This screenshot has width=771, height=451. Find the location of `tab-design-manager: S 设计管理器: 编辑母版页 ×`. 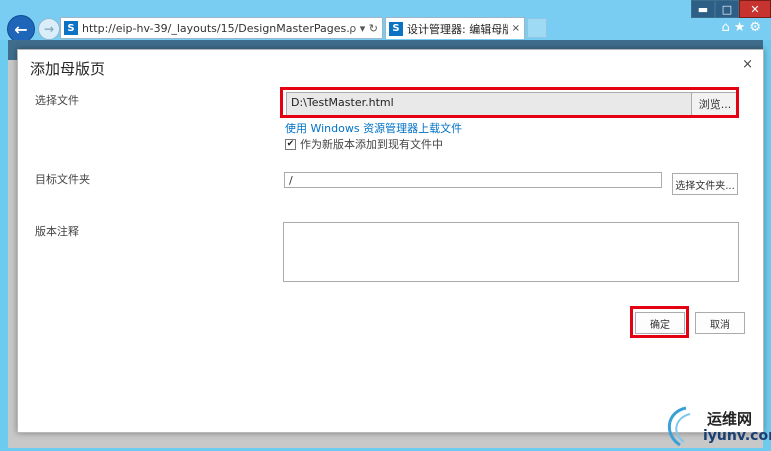

tab-design-manager: S 设计管理器: 编辑母版页 × is located at coordinates (455, 28).